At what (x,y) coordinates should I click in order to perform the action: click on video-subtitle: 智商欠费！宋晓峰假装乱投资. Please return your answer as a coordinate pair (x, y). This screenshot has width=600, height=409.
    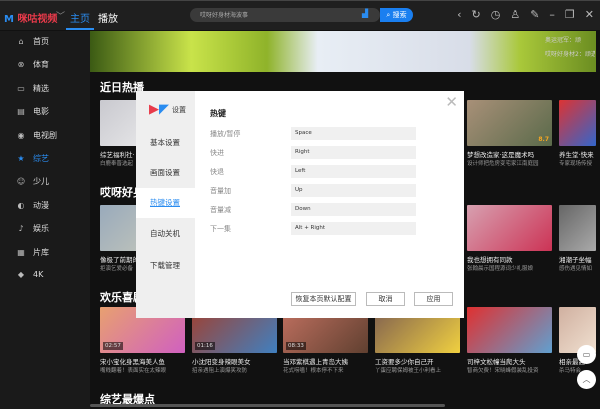
    Looking at the image, I should click on (503, 371).